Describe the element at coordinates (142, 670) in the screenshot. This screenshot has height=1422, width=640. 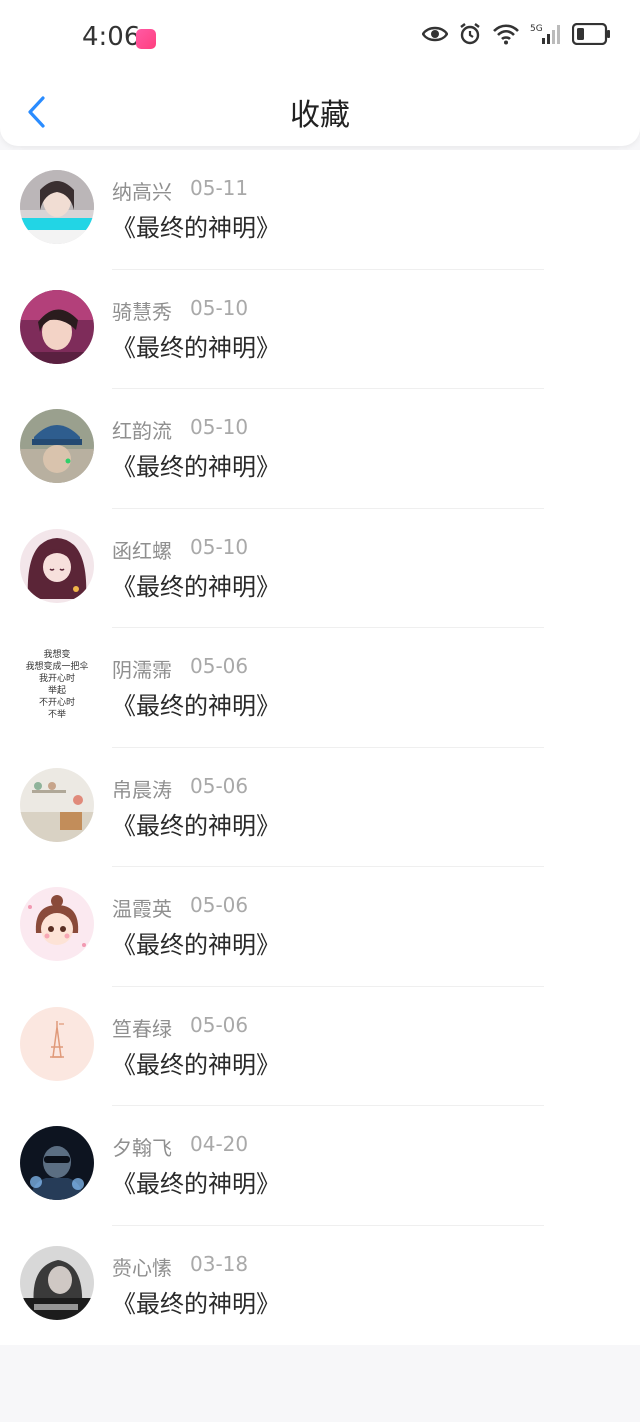
I see `user-name: 阴濡霈` at that location.